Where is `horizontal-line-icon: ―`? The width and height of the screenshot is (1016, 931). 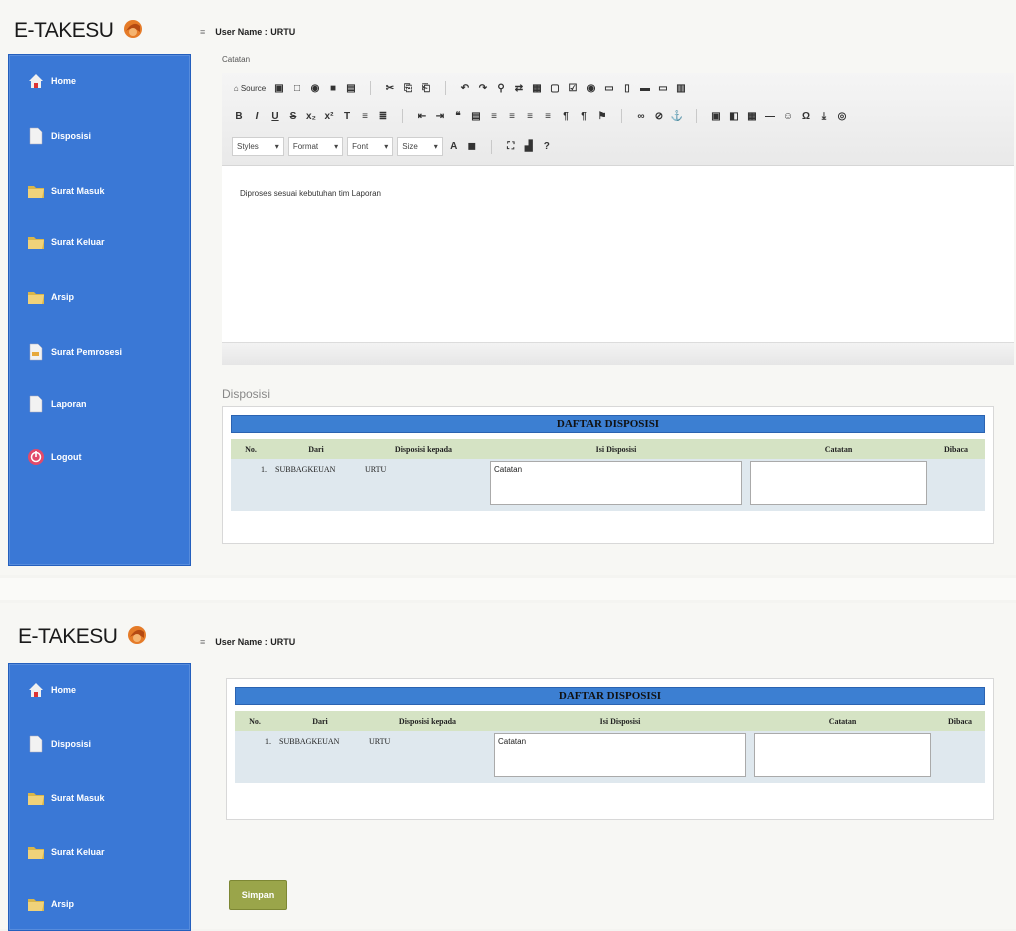
horizontal-line-icon: ― is located at coordinates (770, 116).